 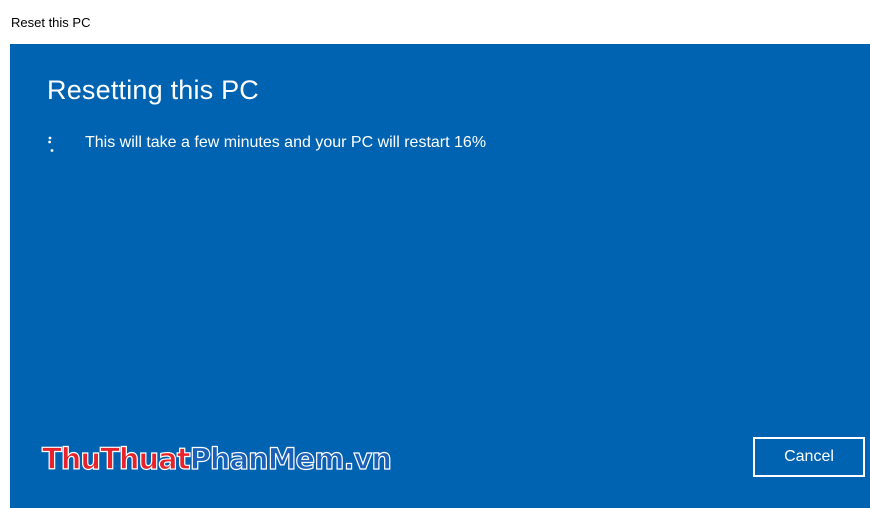 I want to click on cancel-button: Cancel, so click(x=809, y=457).